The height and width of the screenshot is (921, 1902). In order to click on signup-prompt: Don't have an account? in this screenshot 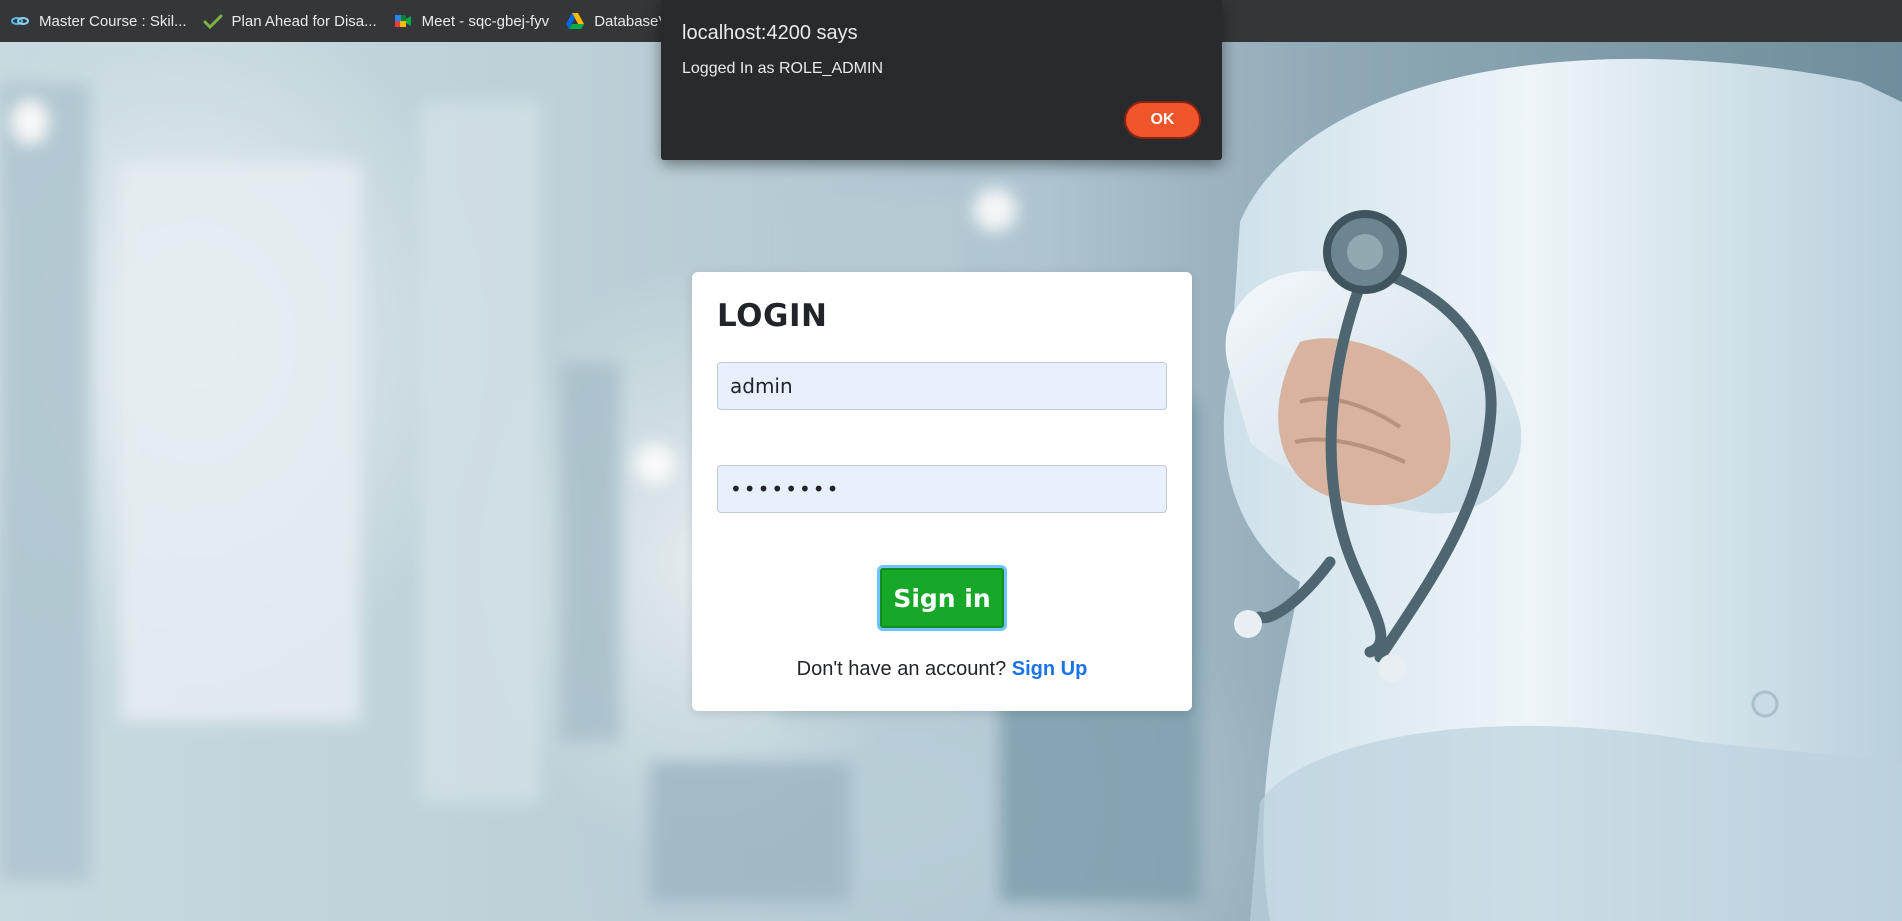, I will do `click(901, 669)`.